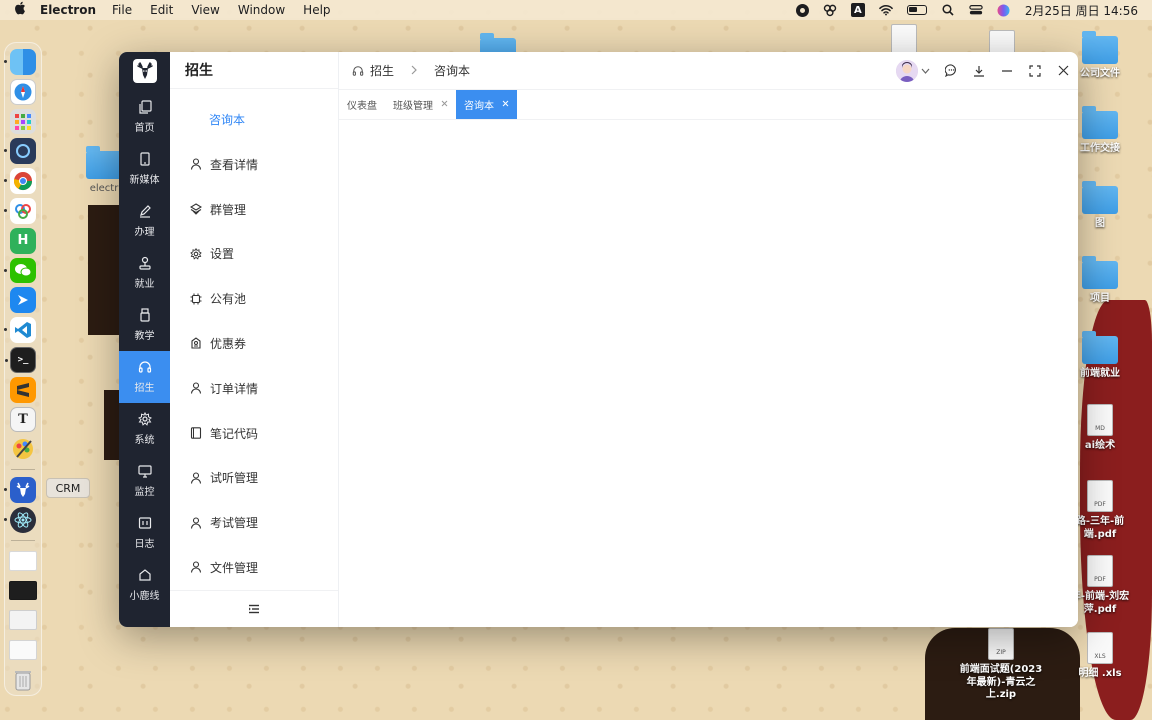 This screenshot has width=1152, height=720. I want to click on tab-label: 咨询本, so click(479, 106).